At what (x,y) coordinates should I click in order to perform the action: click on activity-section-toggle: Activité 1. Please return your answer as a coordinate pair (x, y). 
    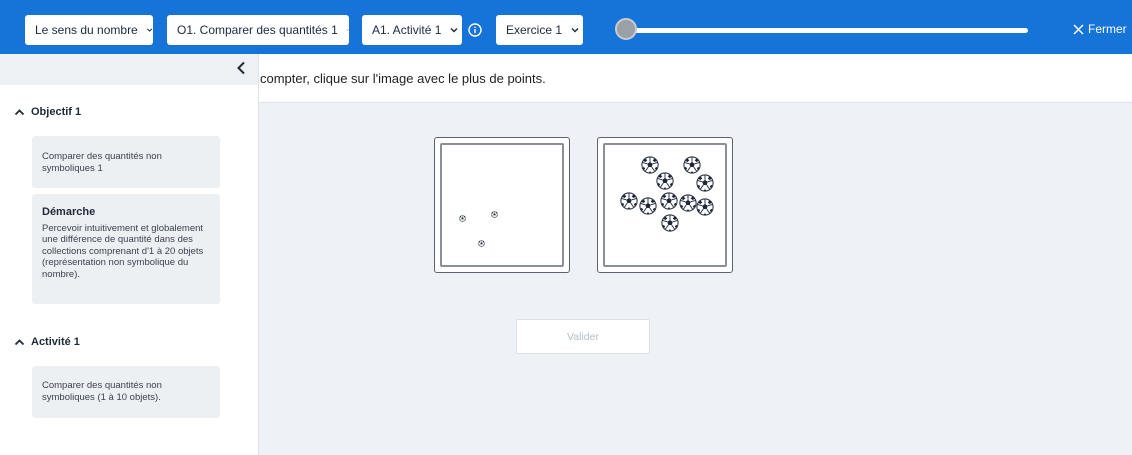
    Looking at the image, I should click on (47, 342).